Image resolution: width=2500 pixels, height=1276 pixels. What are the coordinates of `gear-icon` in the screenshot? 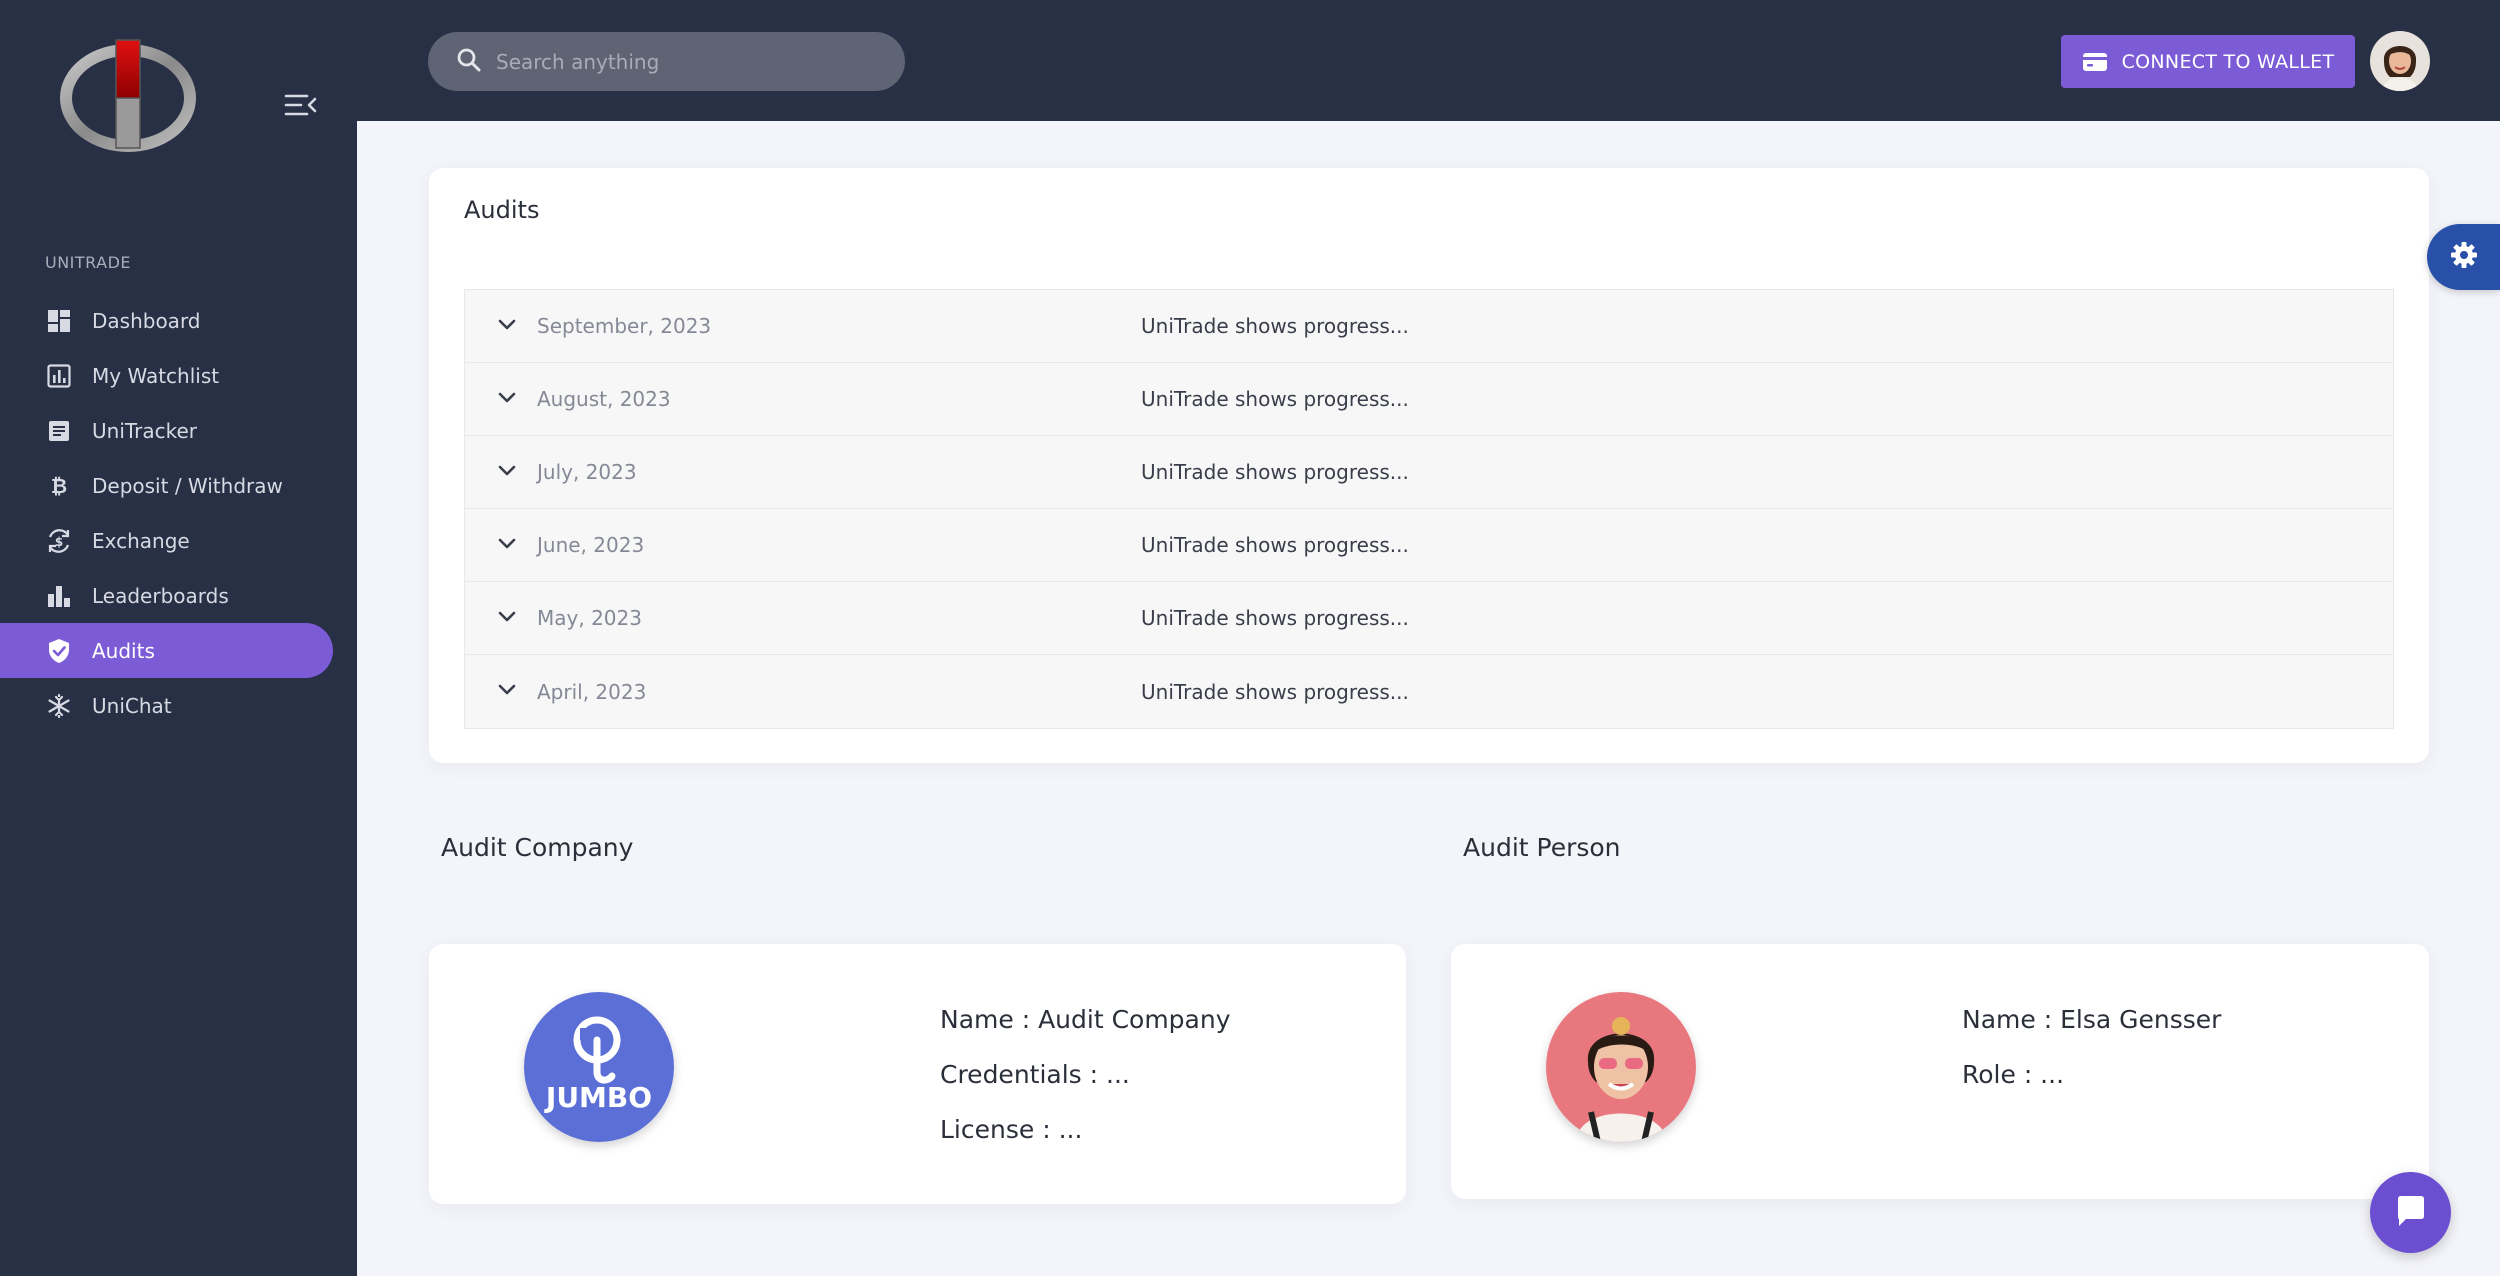 It's located at (2464, 257).